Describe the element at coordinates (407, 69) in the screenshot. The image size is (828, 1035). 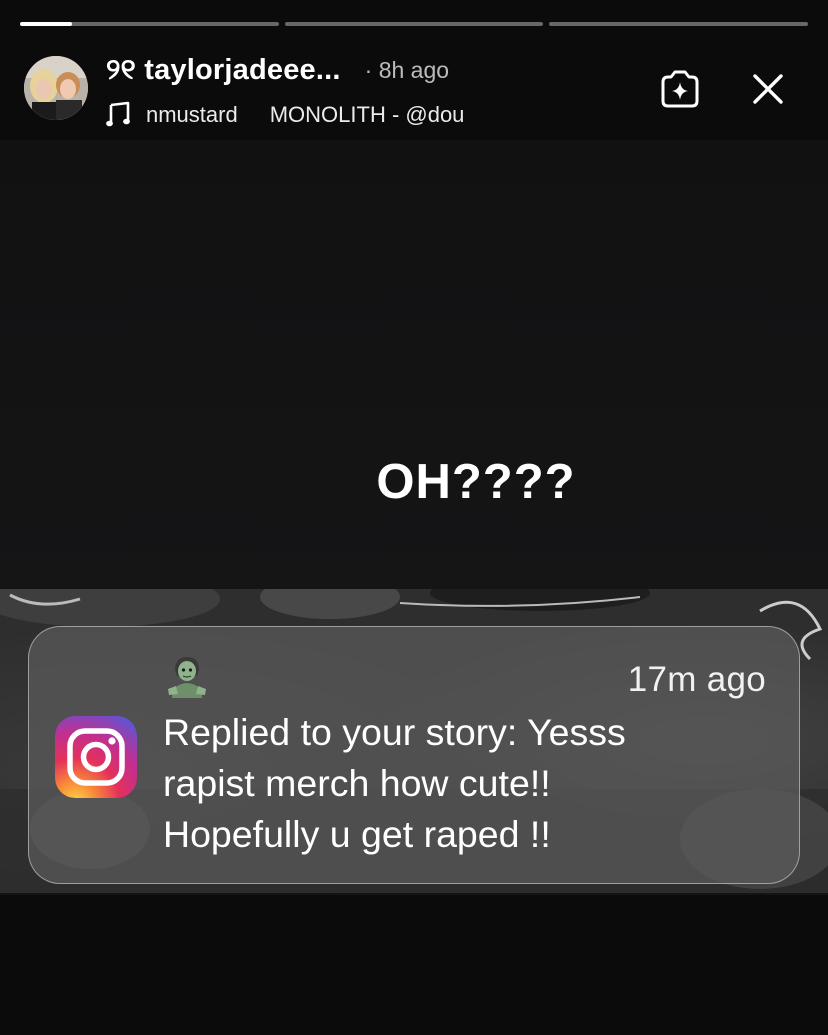
I see `post-time: · 8h ago` at that location.